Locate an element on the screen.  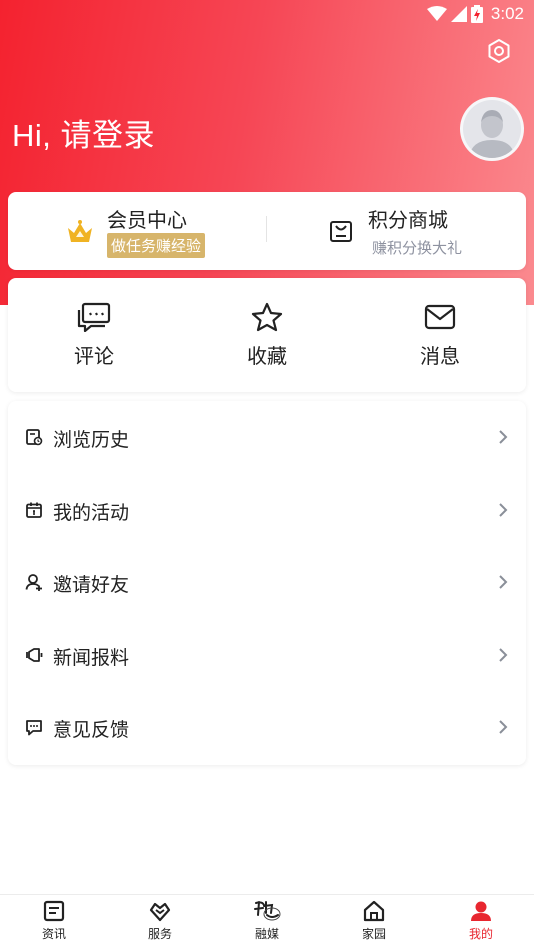
divider is located at coordinates (266, 229).